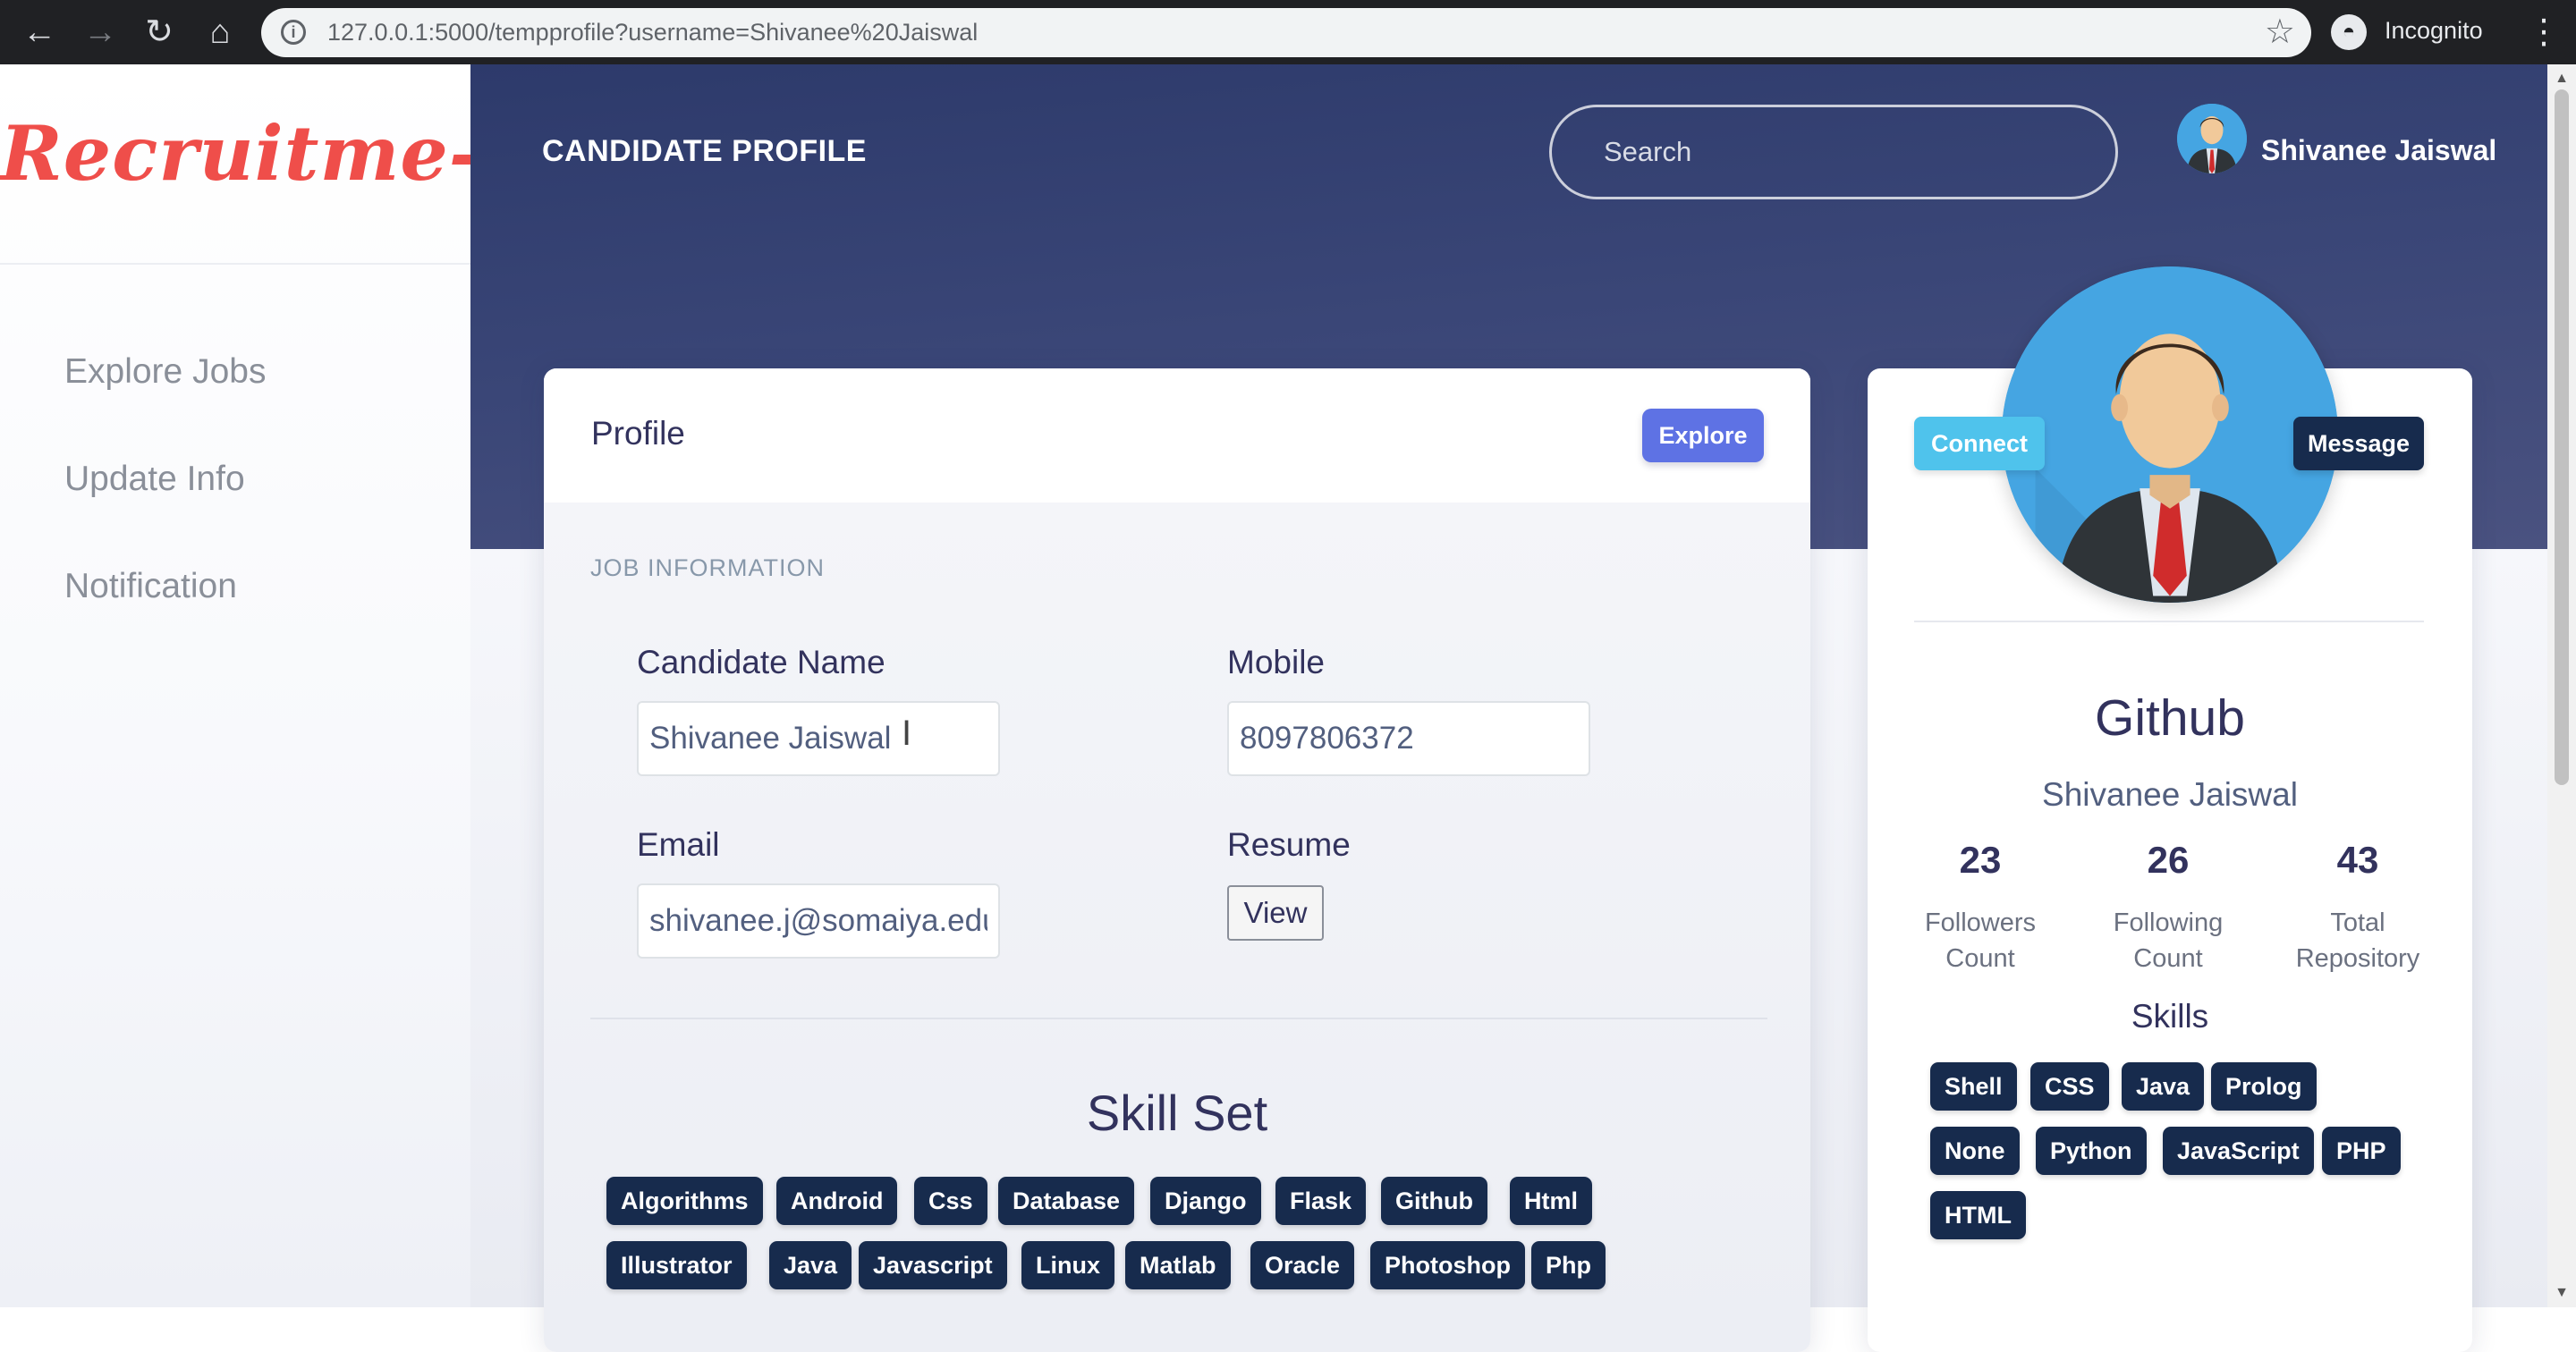 This screenshot has height=1352, width=2576. I want to click on text-cursor-icon: I, so click(907, 733).